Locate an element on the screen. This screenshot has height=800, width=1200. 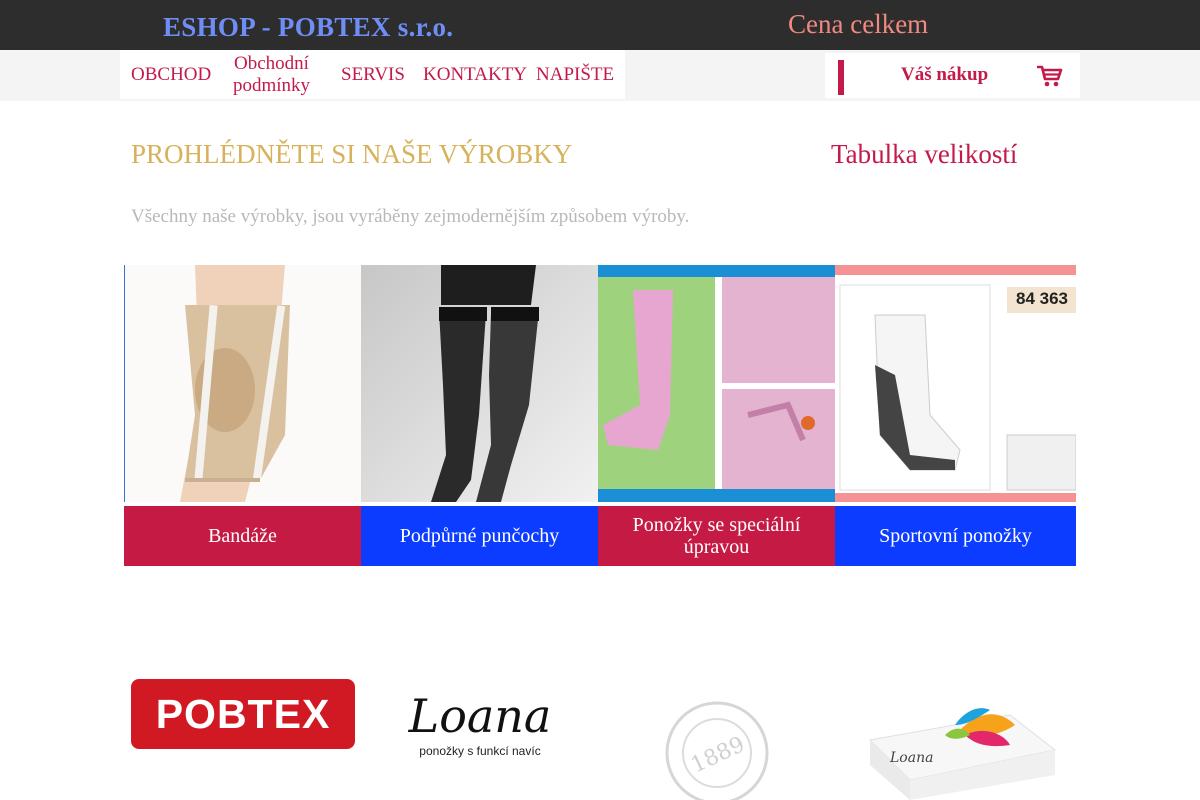
pink-socks-photo is located at coordinates (716, 383).